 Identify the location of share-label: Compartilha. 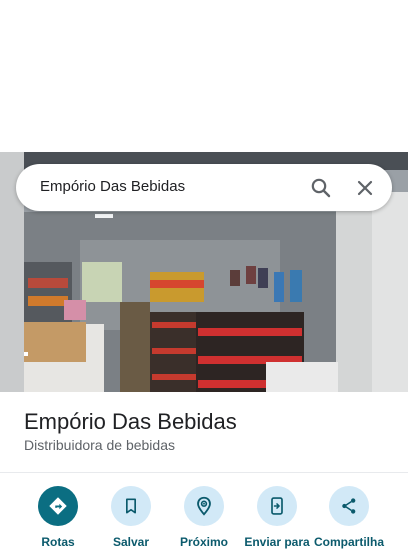
(348, 542).